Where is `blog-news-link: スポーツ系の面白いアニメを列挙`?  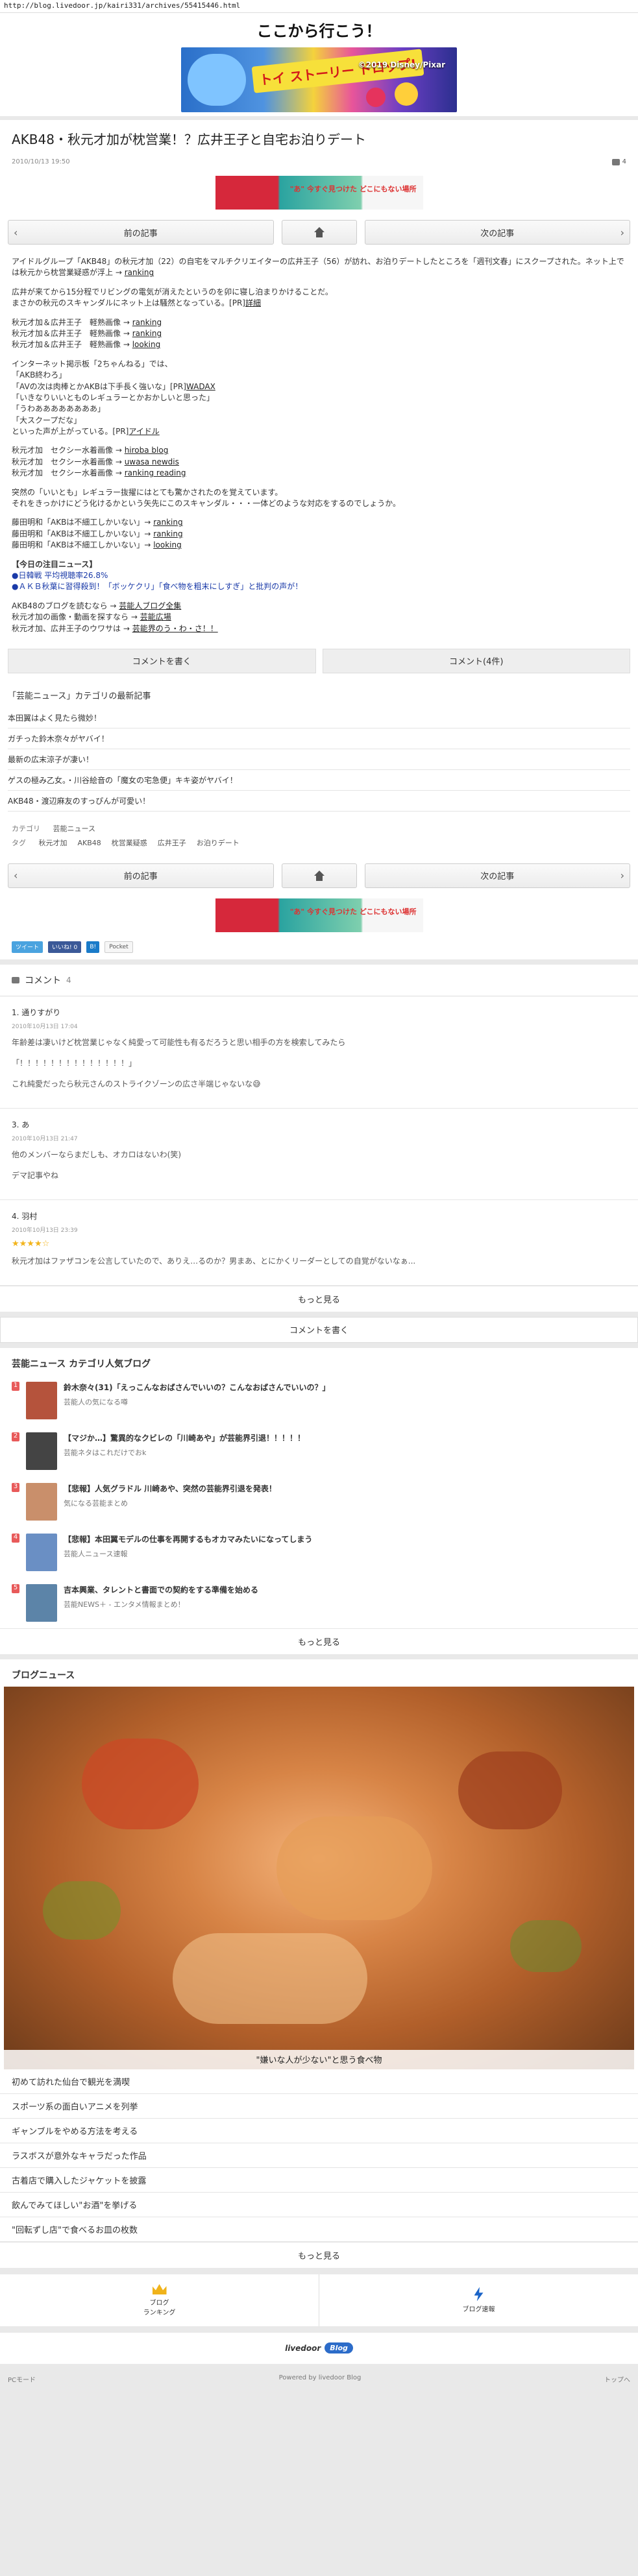 blog-news-link: スポーツ系の面白いアニメを列挙 is located at coordinates (319, 2106).